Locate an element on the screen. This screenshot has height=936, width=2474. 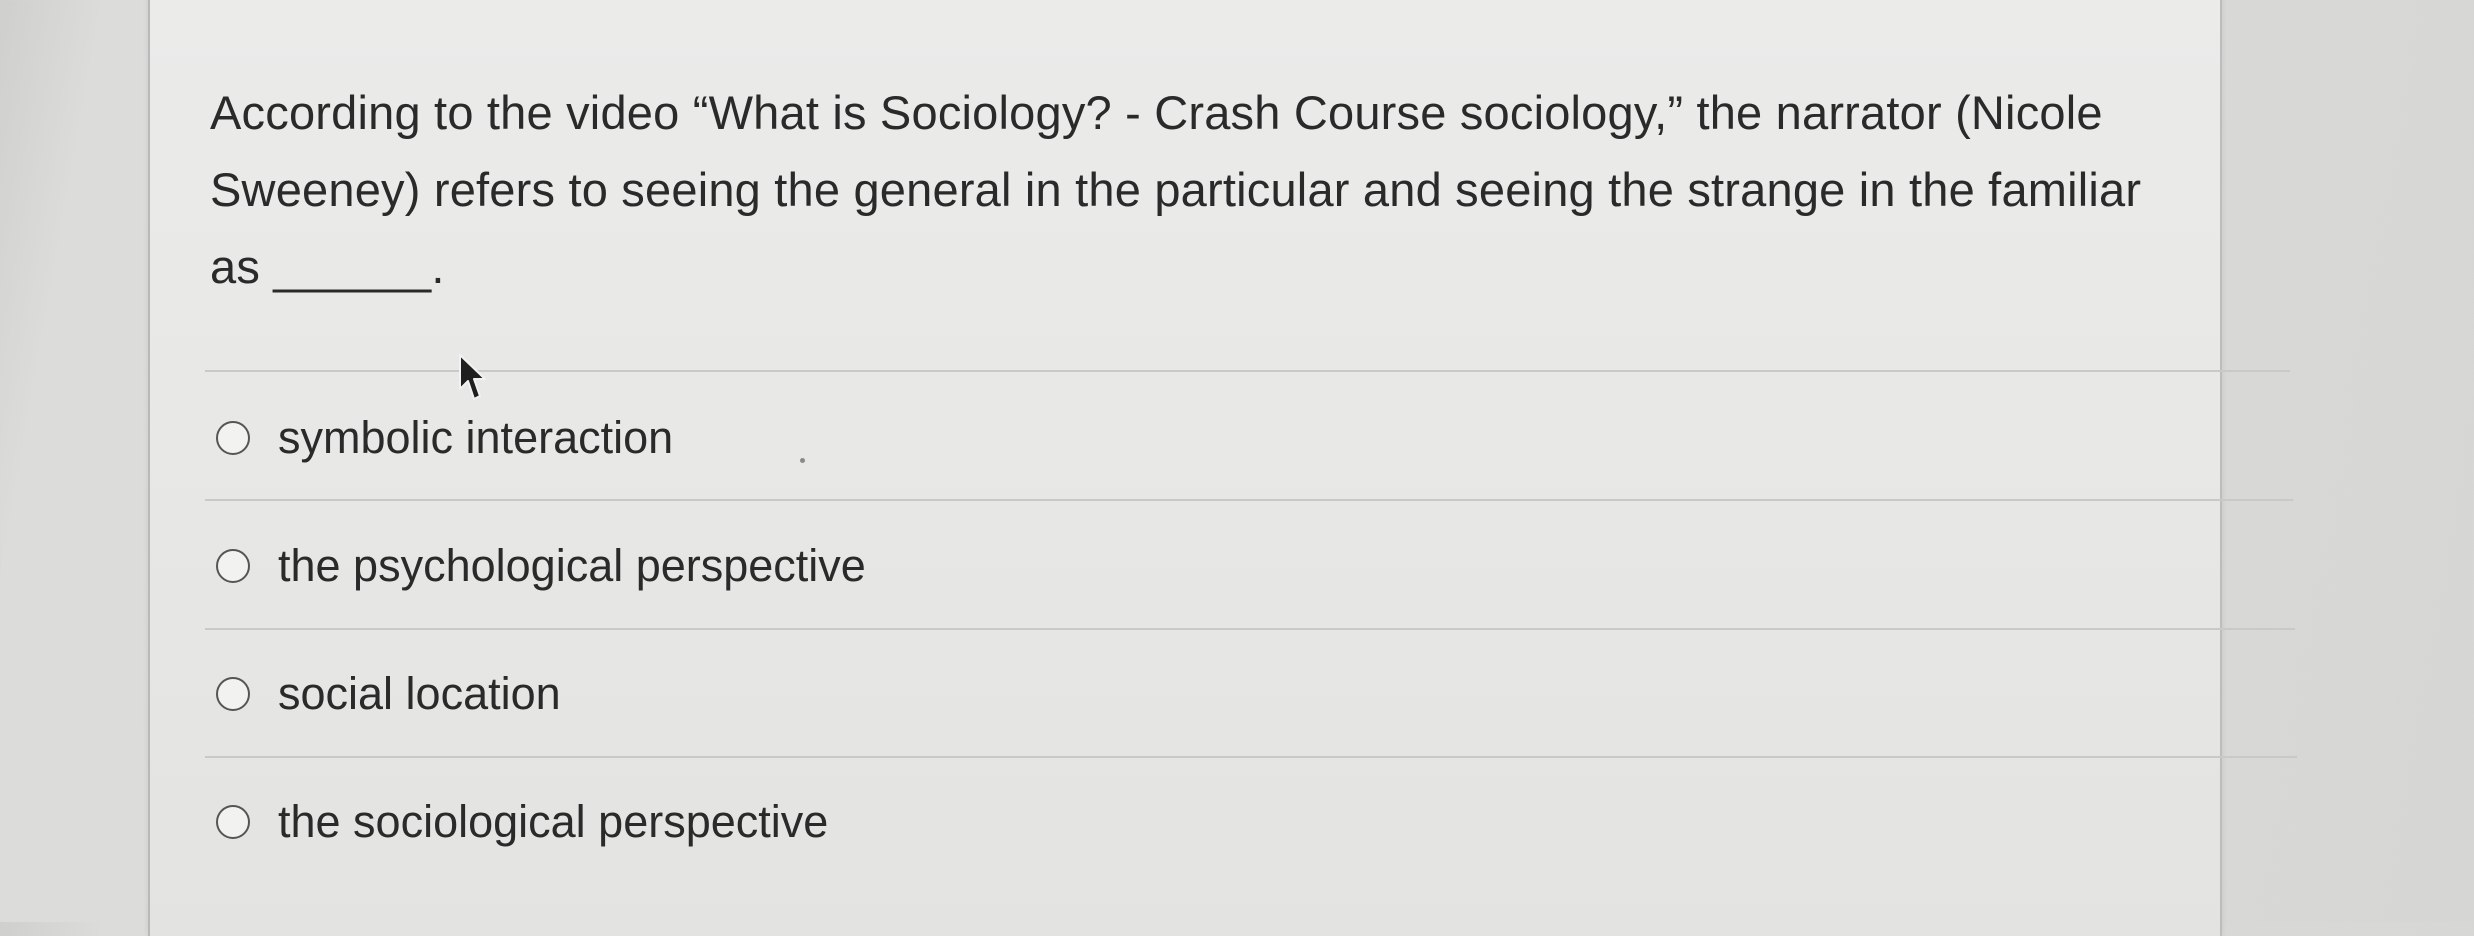
option-sociological-perspective: the sociological perspective is located at coordinates (522, 822).